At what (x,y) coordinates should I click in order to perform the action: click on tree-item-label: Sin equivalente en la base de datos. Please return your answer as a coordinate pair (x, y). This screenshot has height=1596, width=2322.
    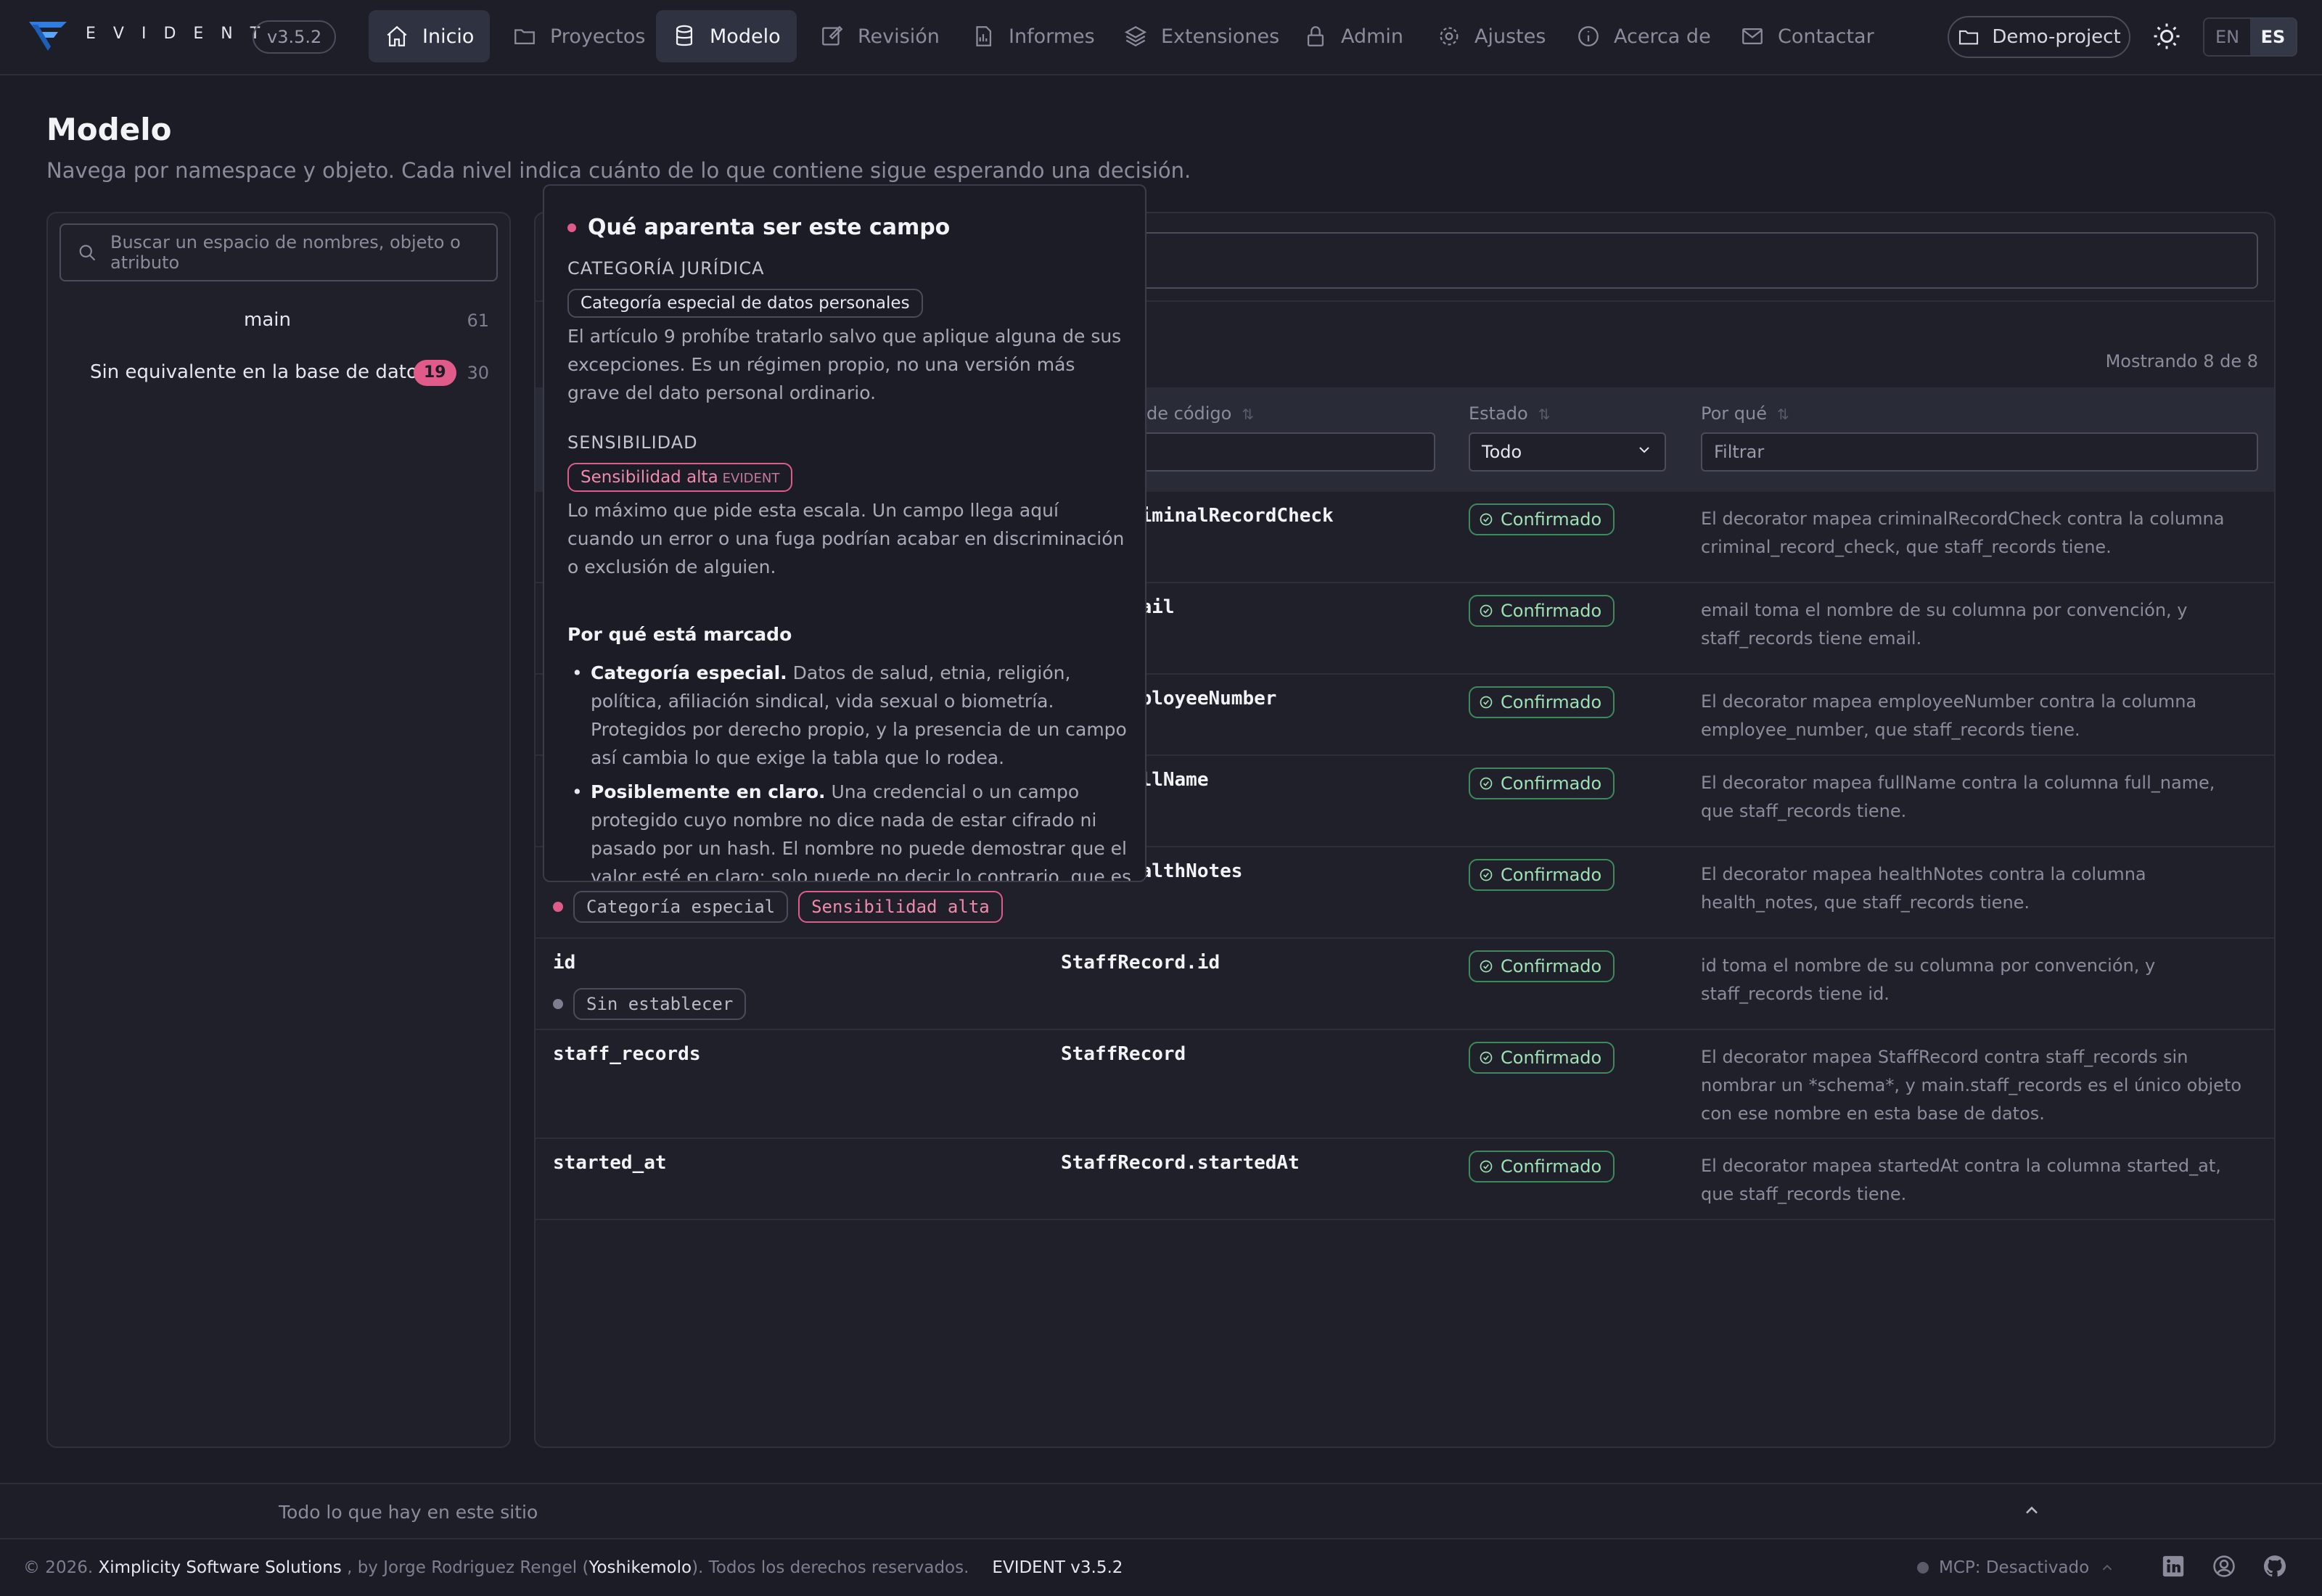
    Looking at the image, I should click on (259, 372).